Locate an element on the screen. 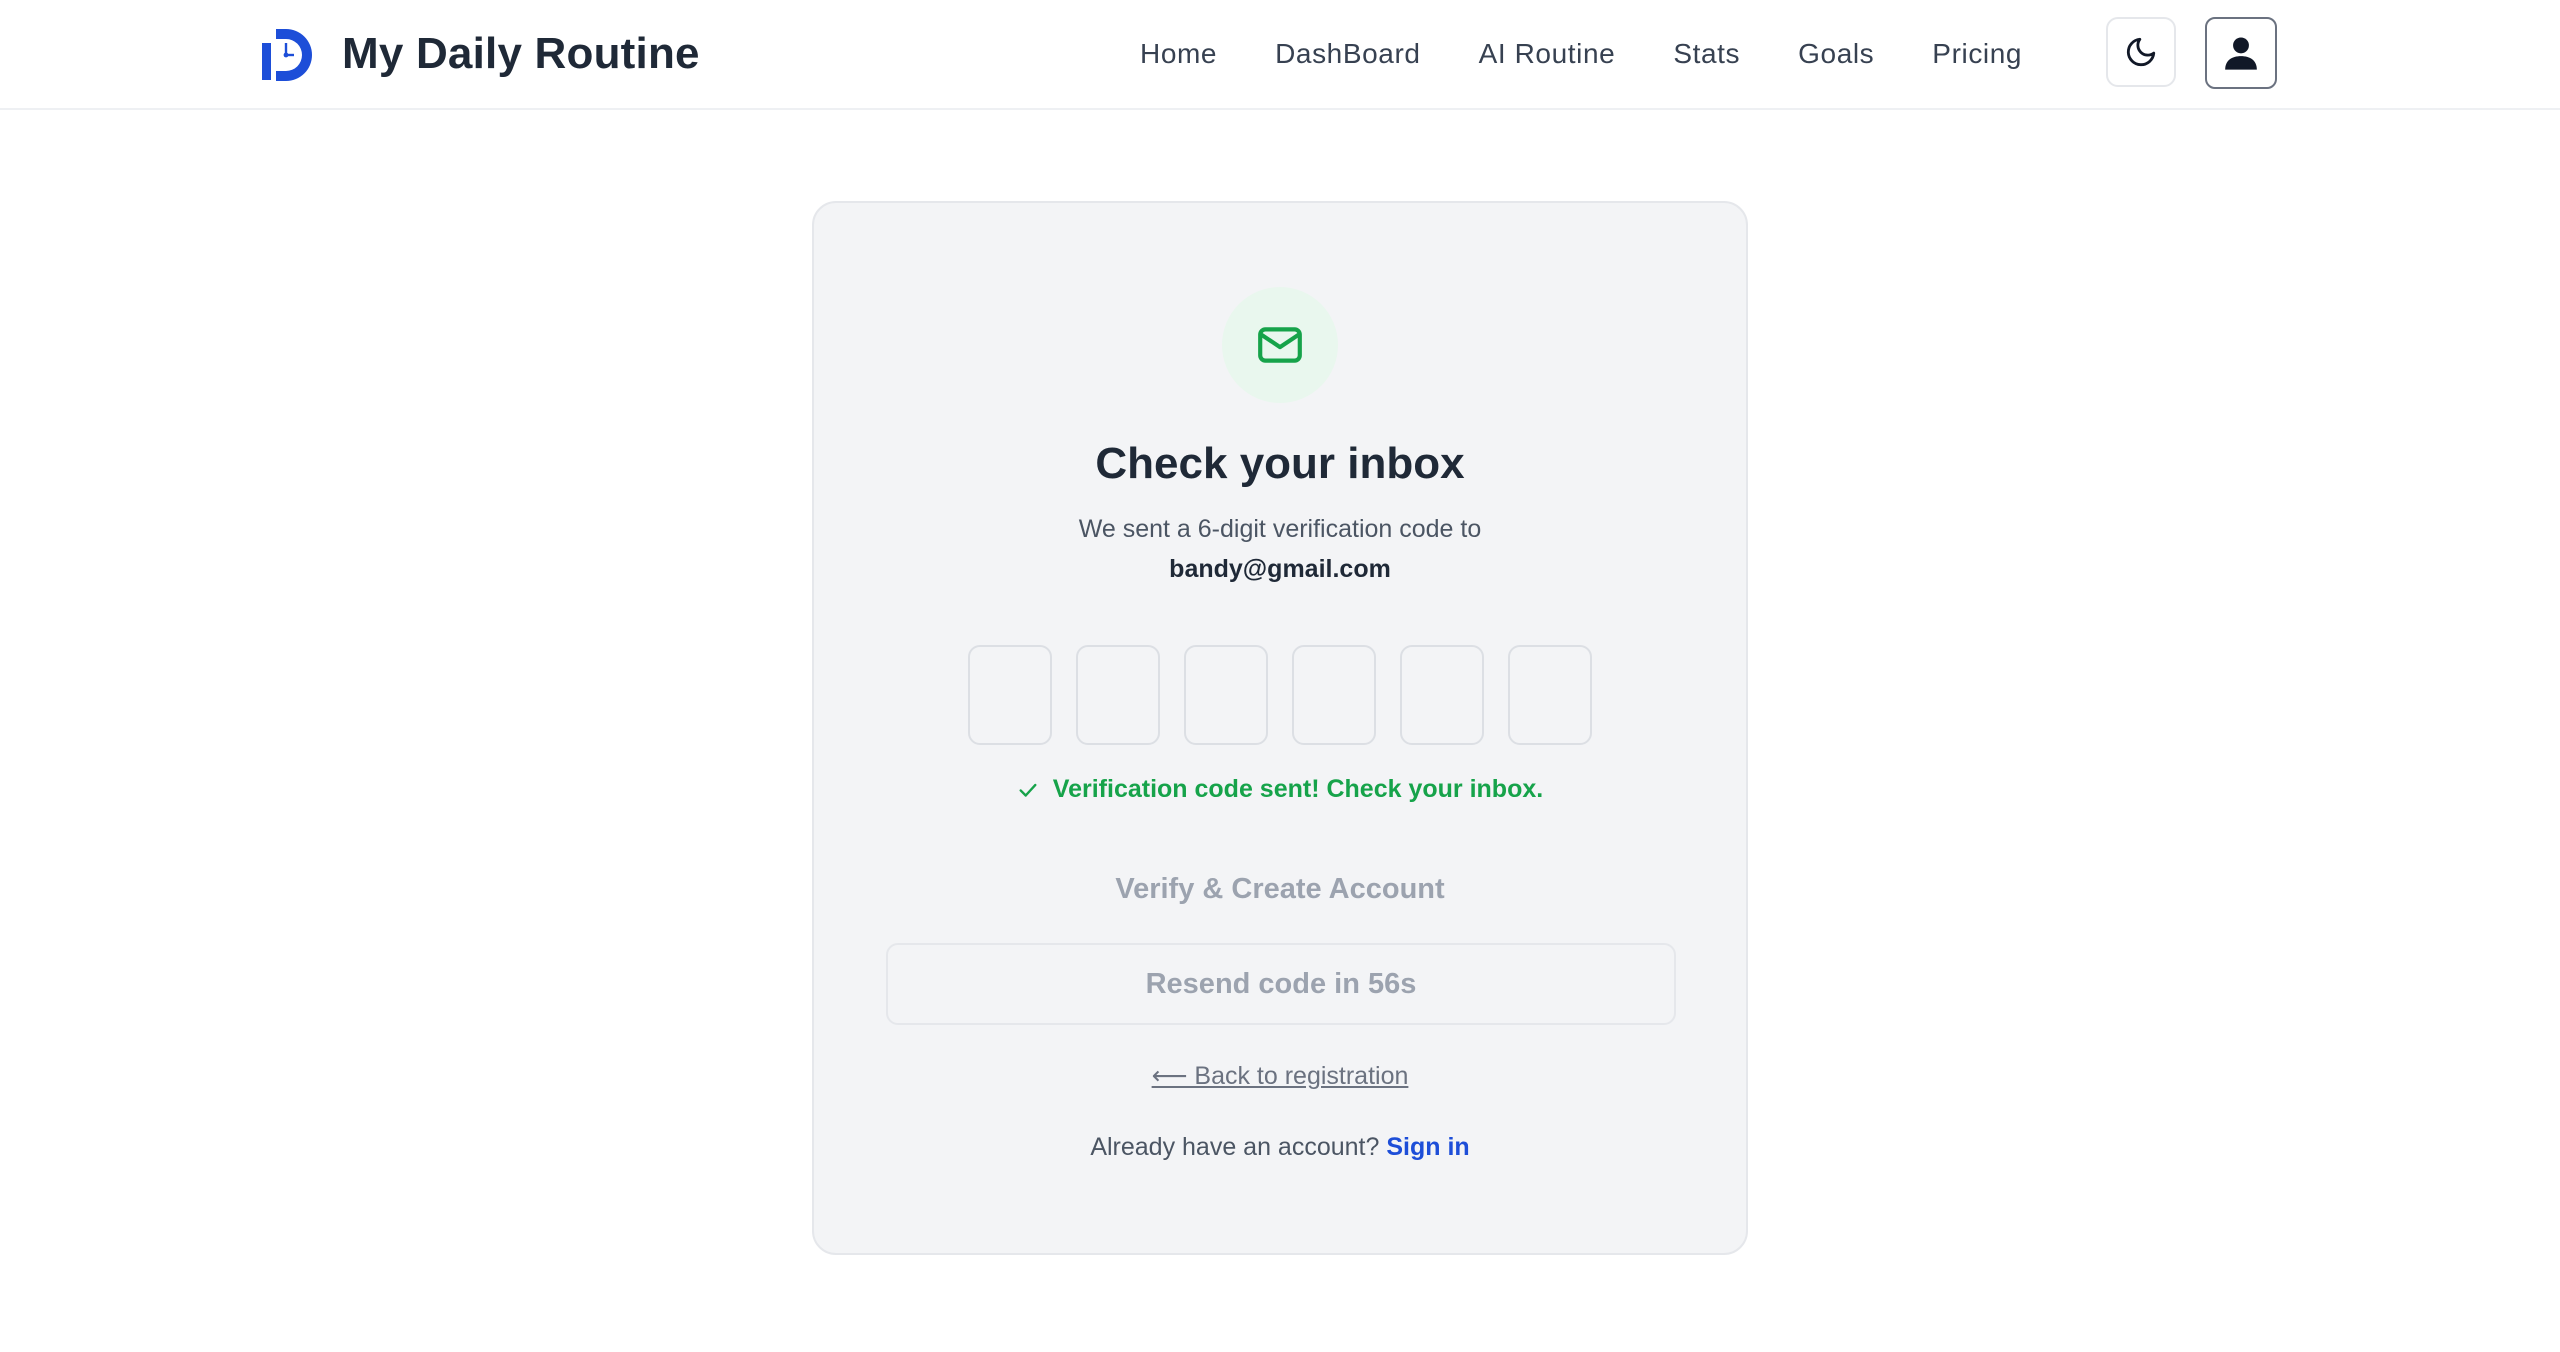 The height and width of the screenshot is (1352, 2560). nav-item-dashboard: DashBoard is located at coordinates (1347, 54).